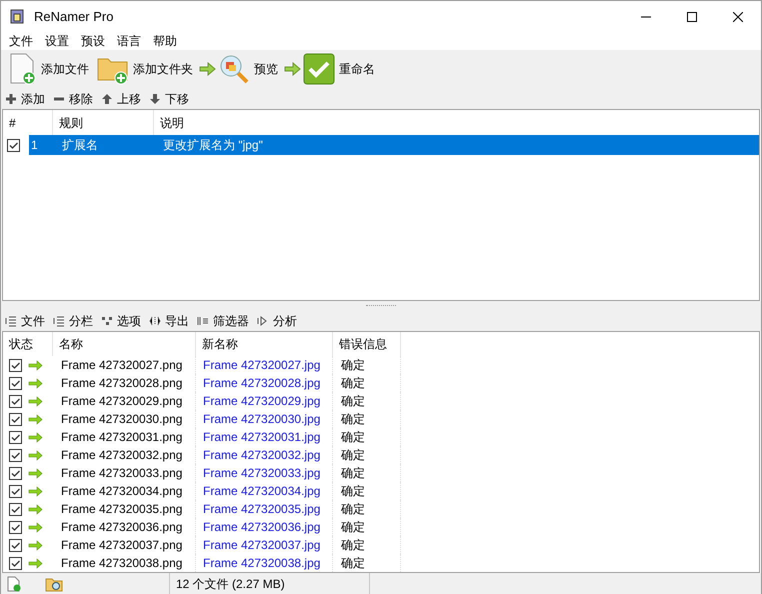  What do you see at coordinates (234, 69) in the screenshot?
I see `magnifier-icon` at bounding box center [234, 69].